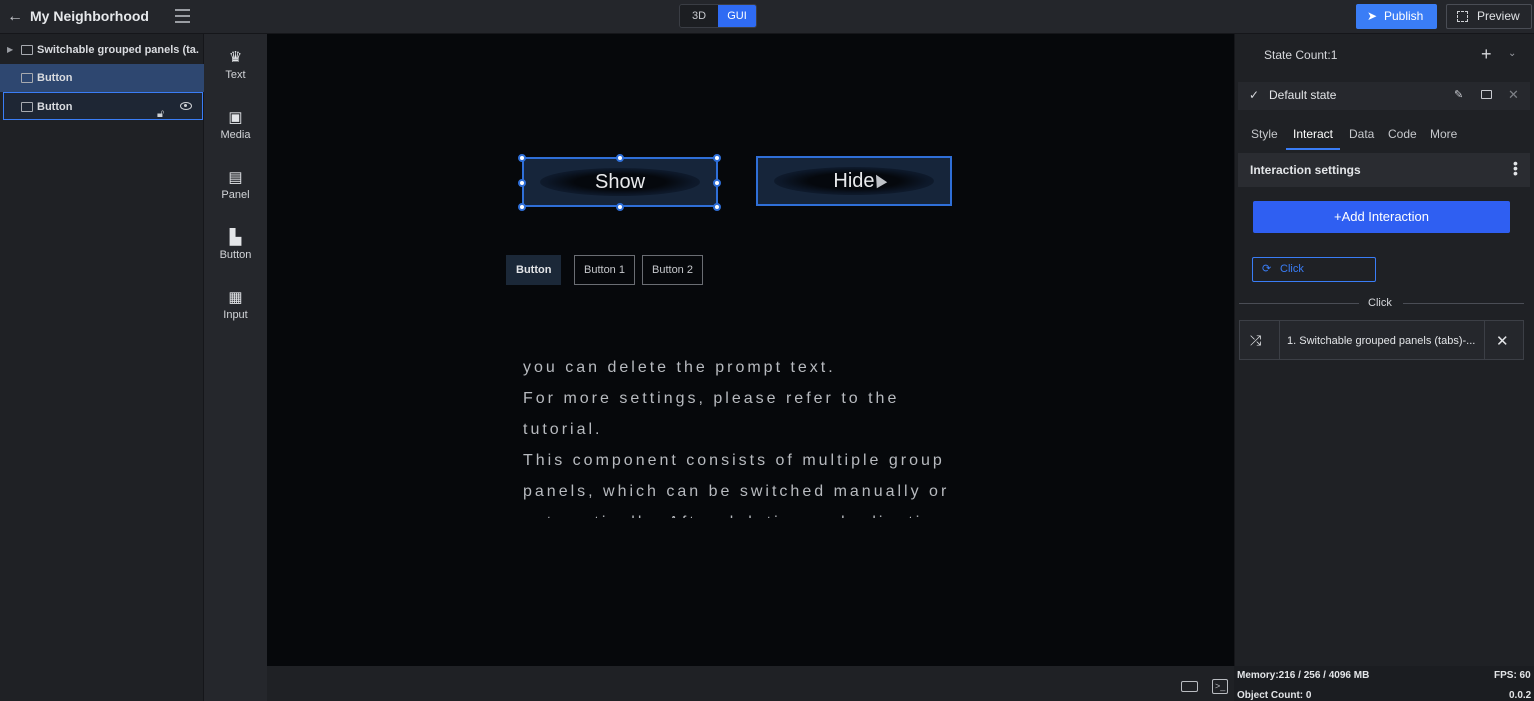 The height and width of the screenshot is (701, 1534). I want to click on back-arrow-icon: ←, so click(15, 17).